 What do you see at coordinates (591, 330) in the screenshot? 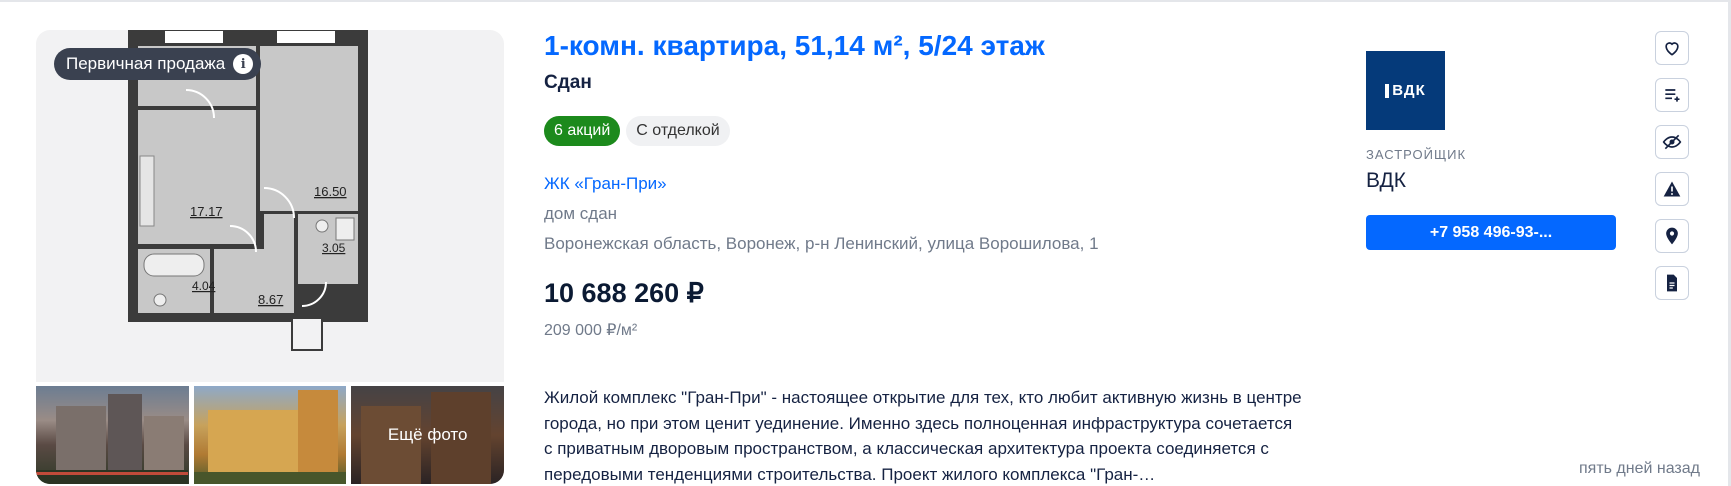
I see `price-per-m2: 209 000 ₽/м²` at bounding box center [591, 330].